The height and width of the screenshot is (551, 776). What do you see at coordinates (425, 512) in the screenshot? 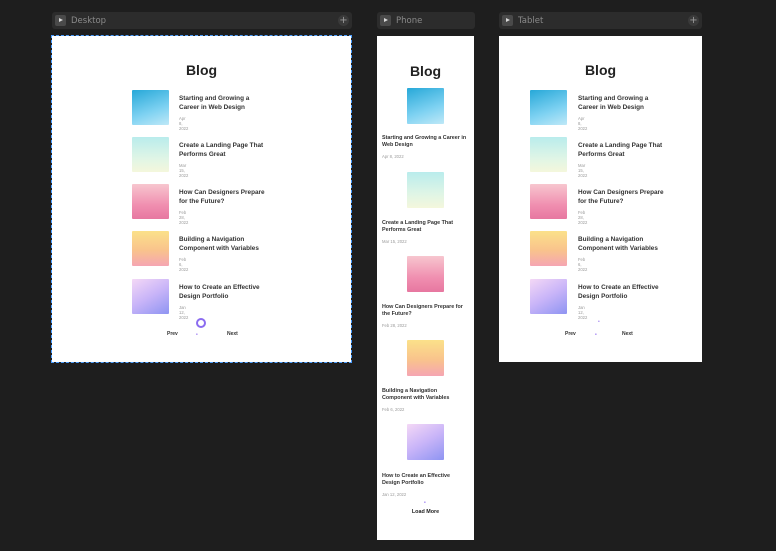
I see `load-more-button: Load More` at bounding box center [425, 512].